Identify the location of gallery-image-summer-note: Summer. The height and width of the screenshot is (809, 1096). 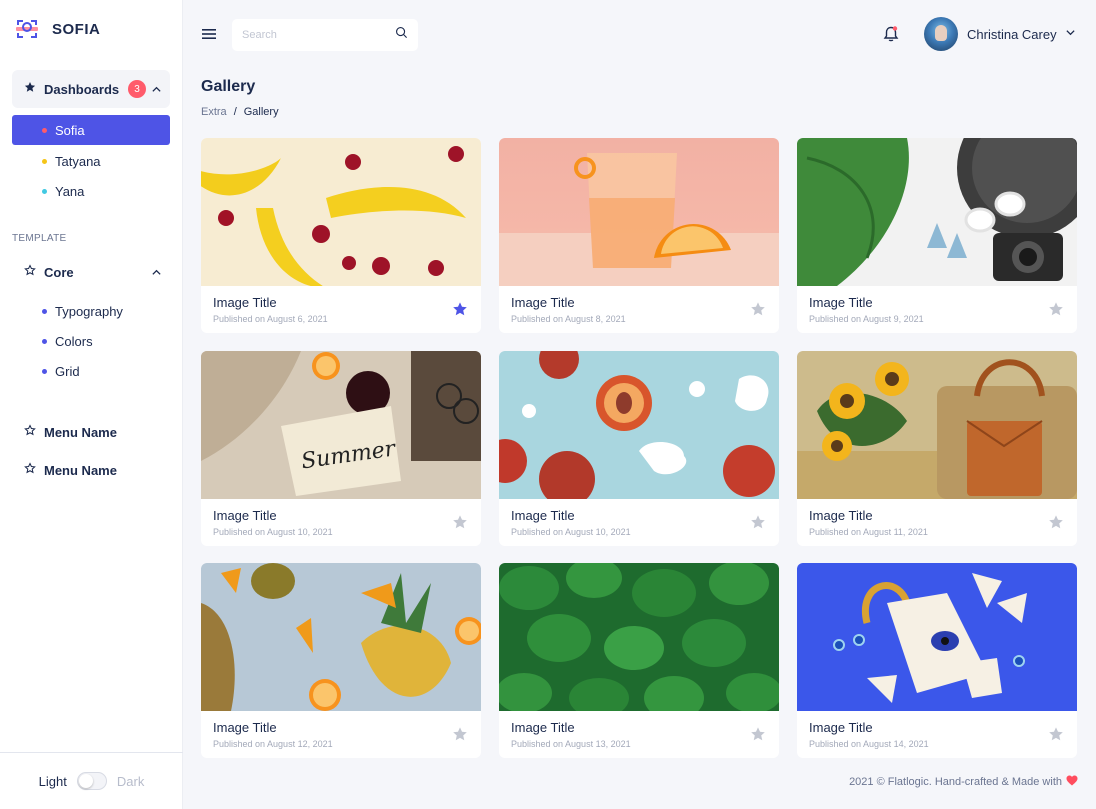
(341, 425).